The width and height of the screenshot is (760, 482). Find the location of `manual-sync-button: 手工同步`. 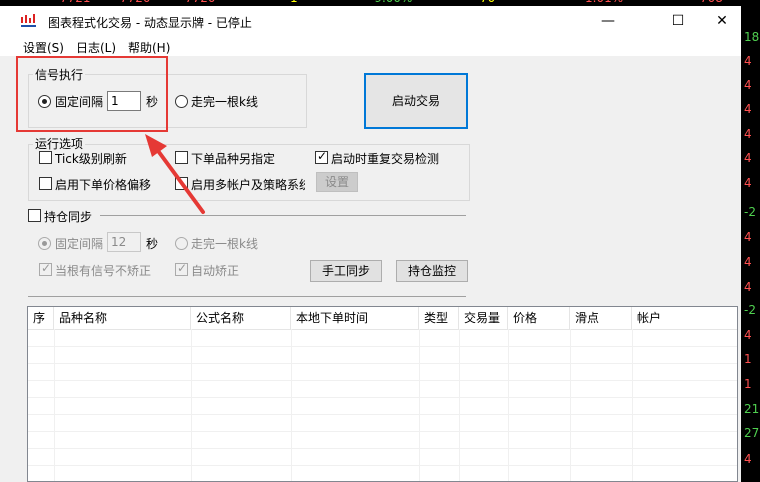

manual-sync-button: 手工同步 is located at coordinates (346, 271).